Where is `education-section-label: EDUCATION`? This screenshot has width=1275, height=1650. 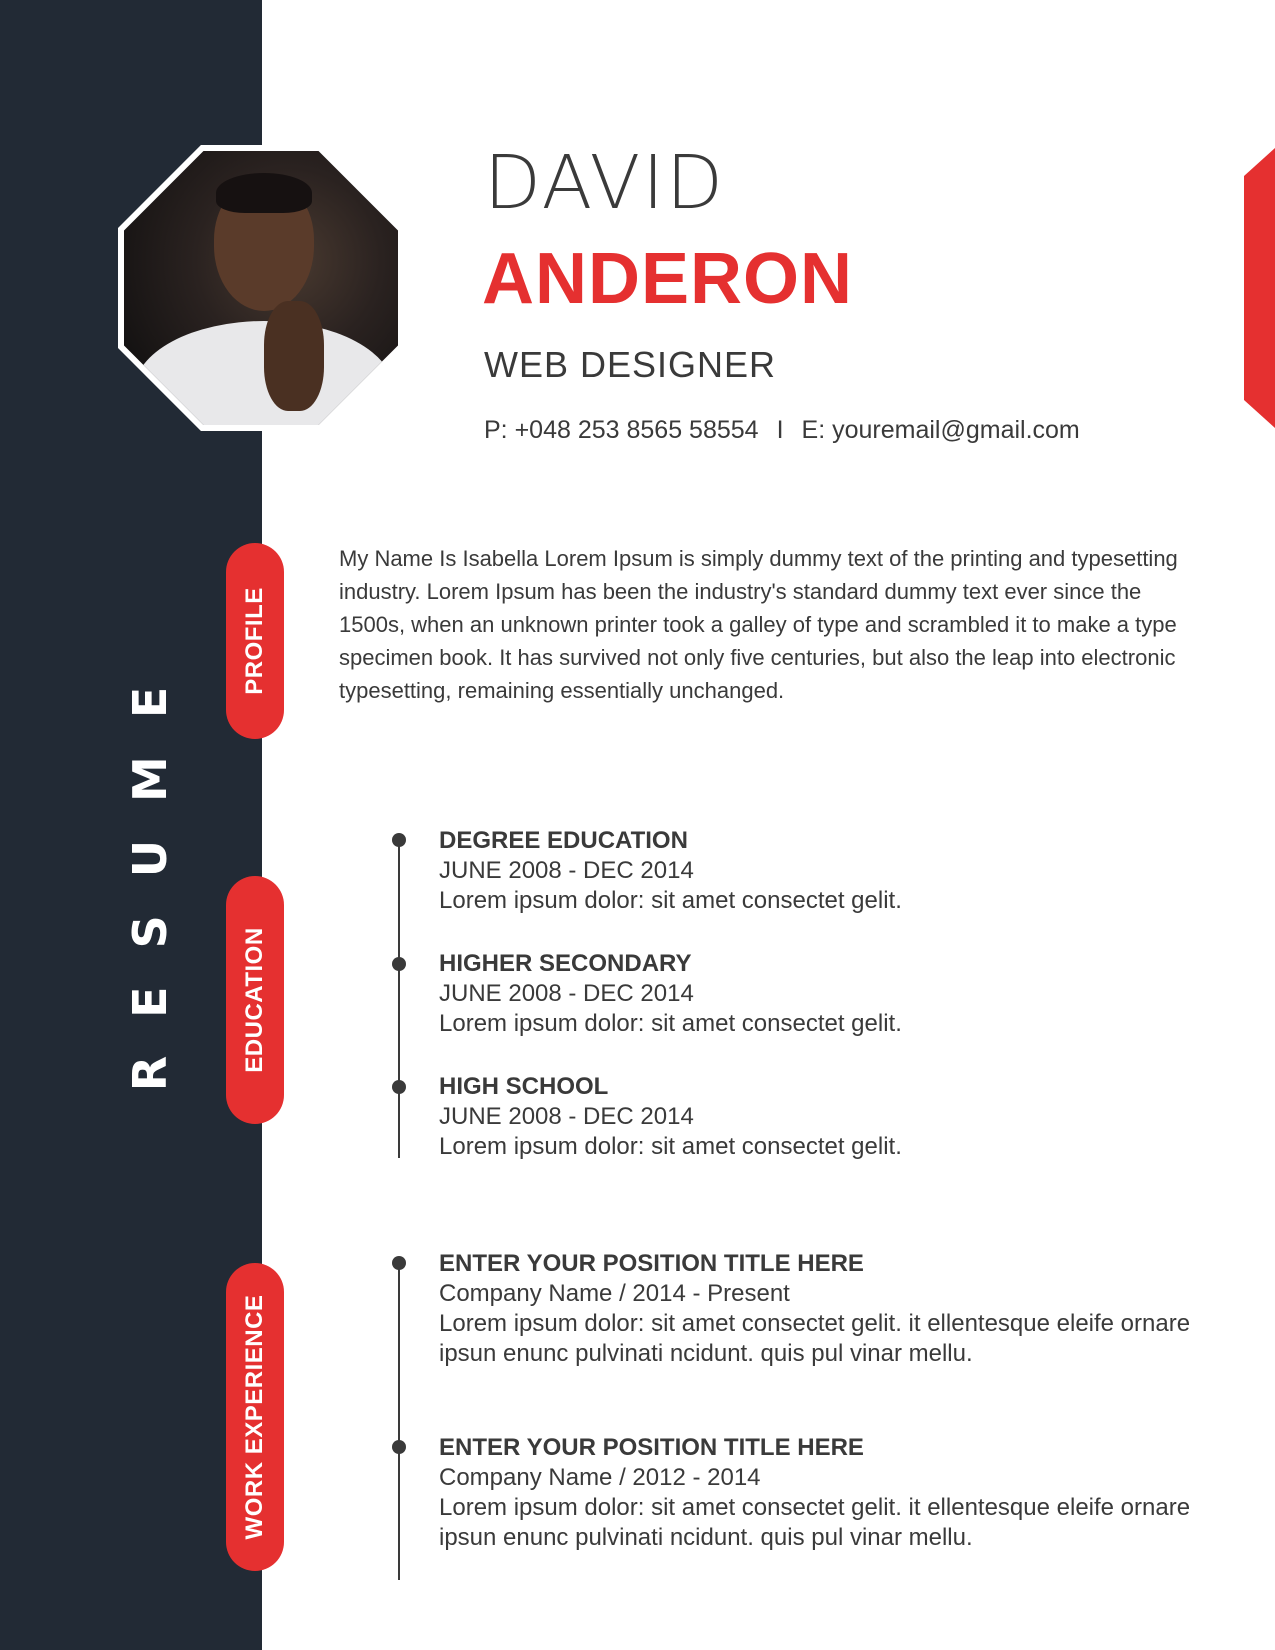
education-section-label: EDUCATION is located at coordinates (255, 1000).